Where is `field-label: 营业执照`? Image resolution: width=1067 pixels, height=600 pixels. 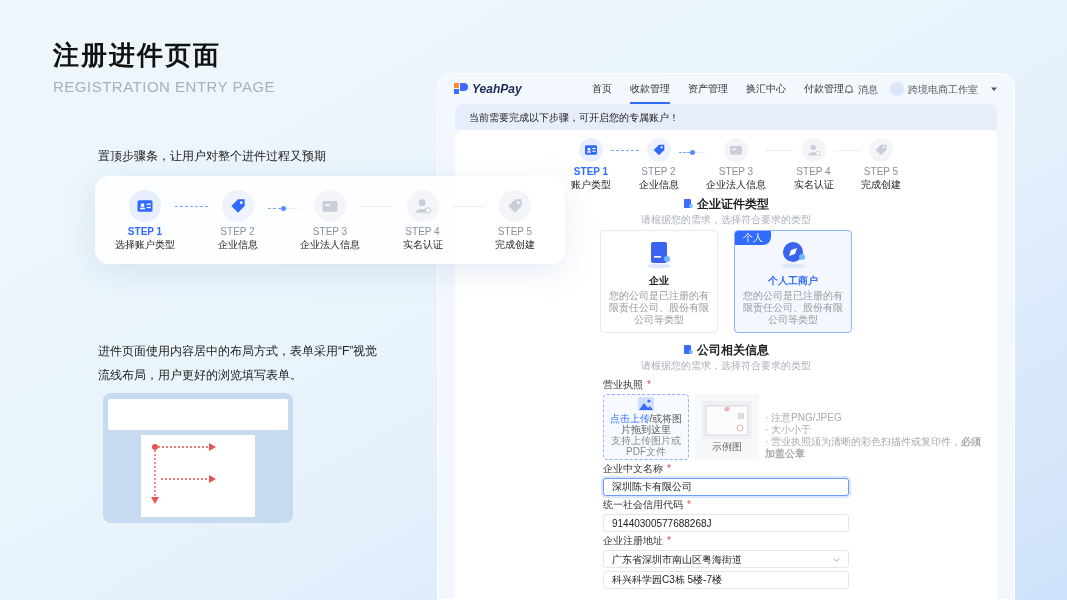 field-label: 营业执照 is located at coordinates (623, 384).